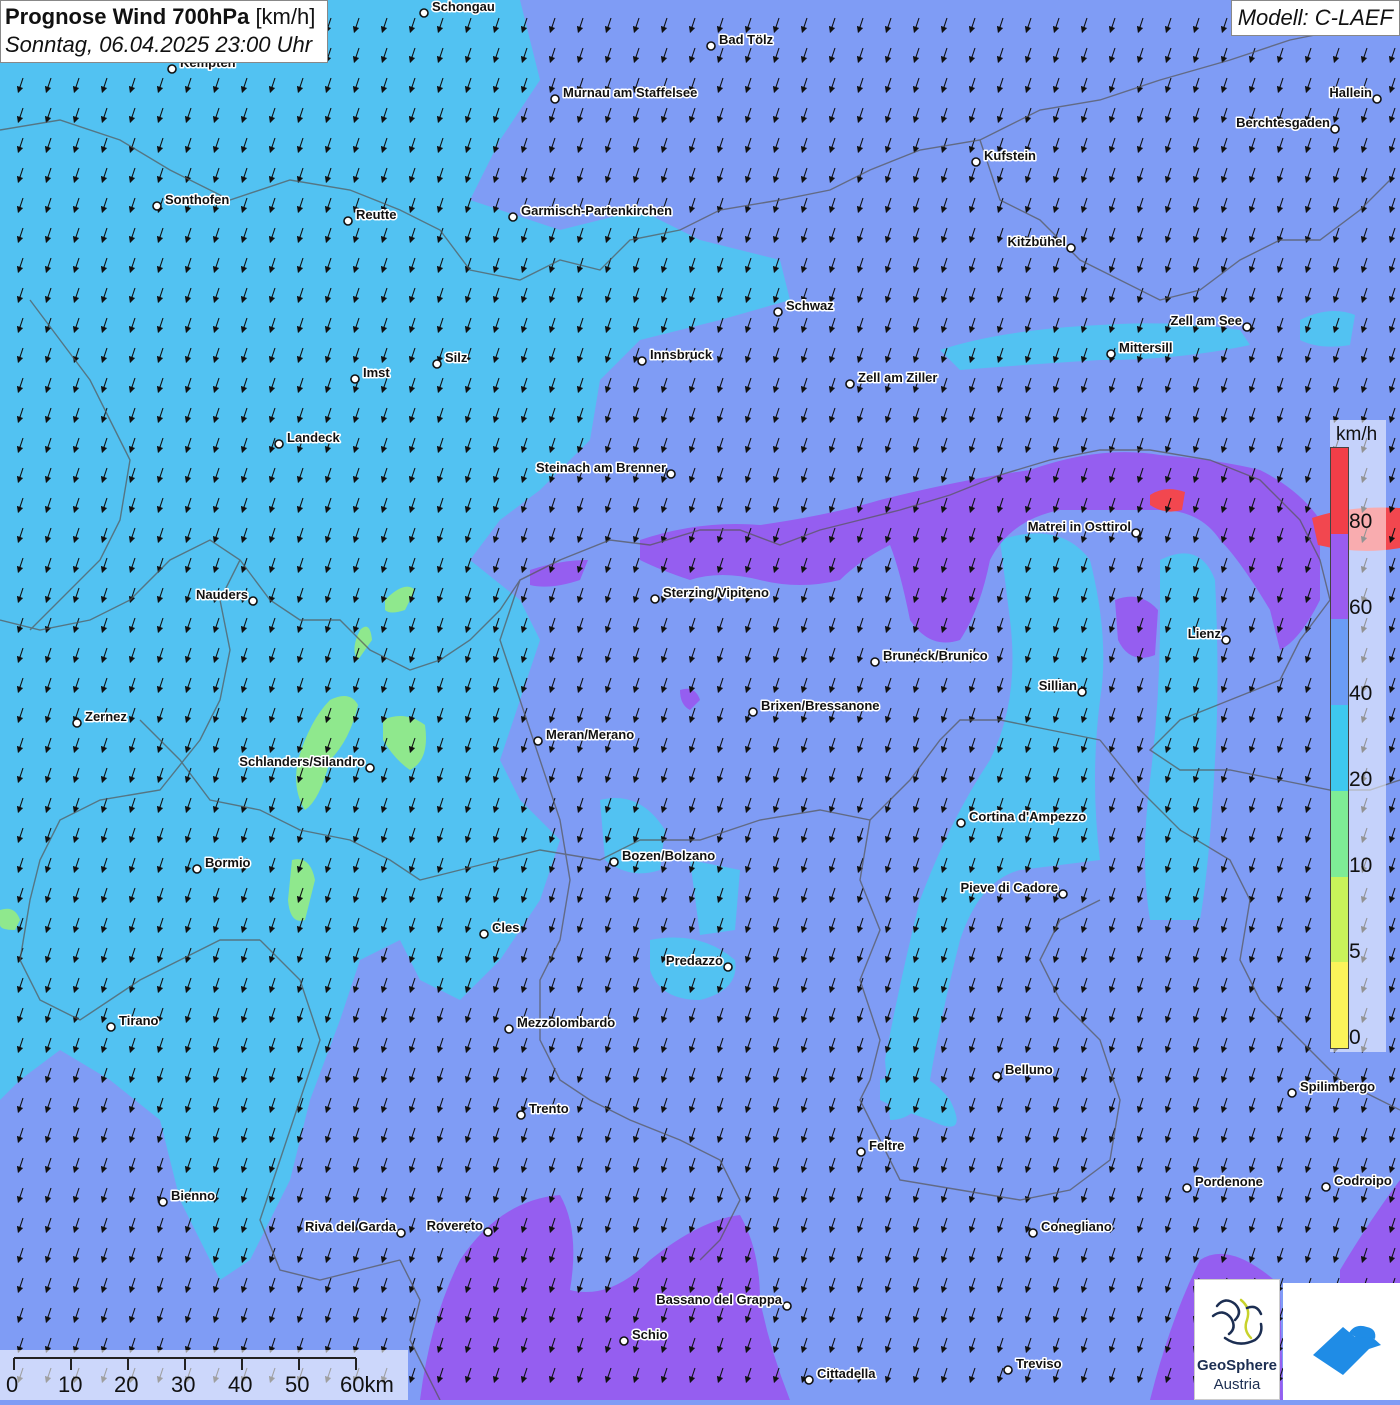 This screenshot has height=1405, width=1400. I want to click on city-label: Zell am Ziller, so click(897, 377).